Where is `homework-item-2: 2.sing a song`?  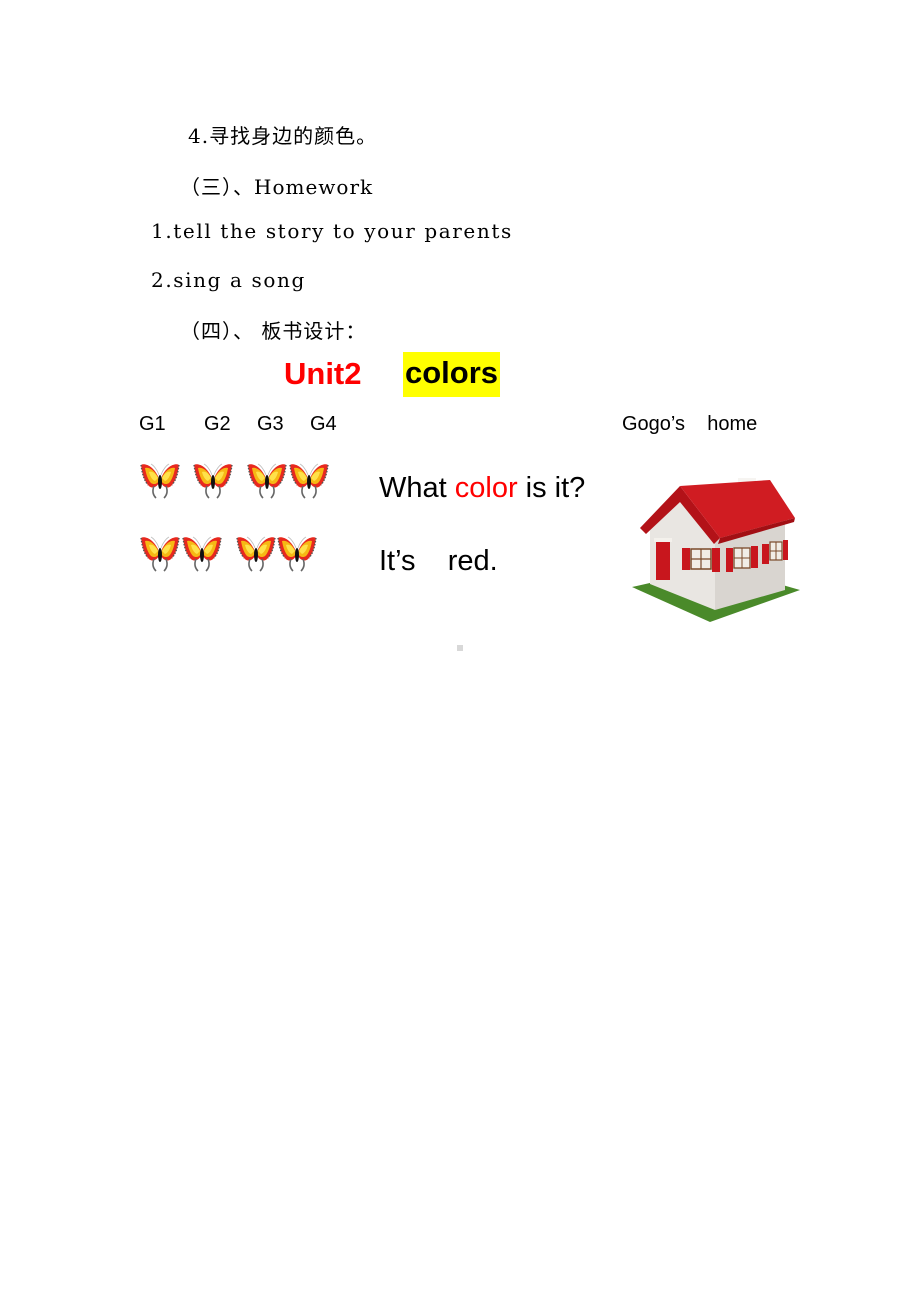
homework-item-2: 2.sing a song is located at coordinates (228, 280).